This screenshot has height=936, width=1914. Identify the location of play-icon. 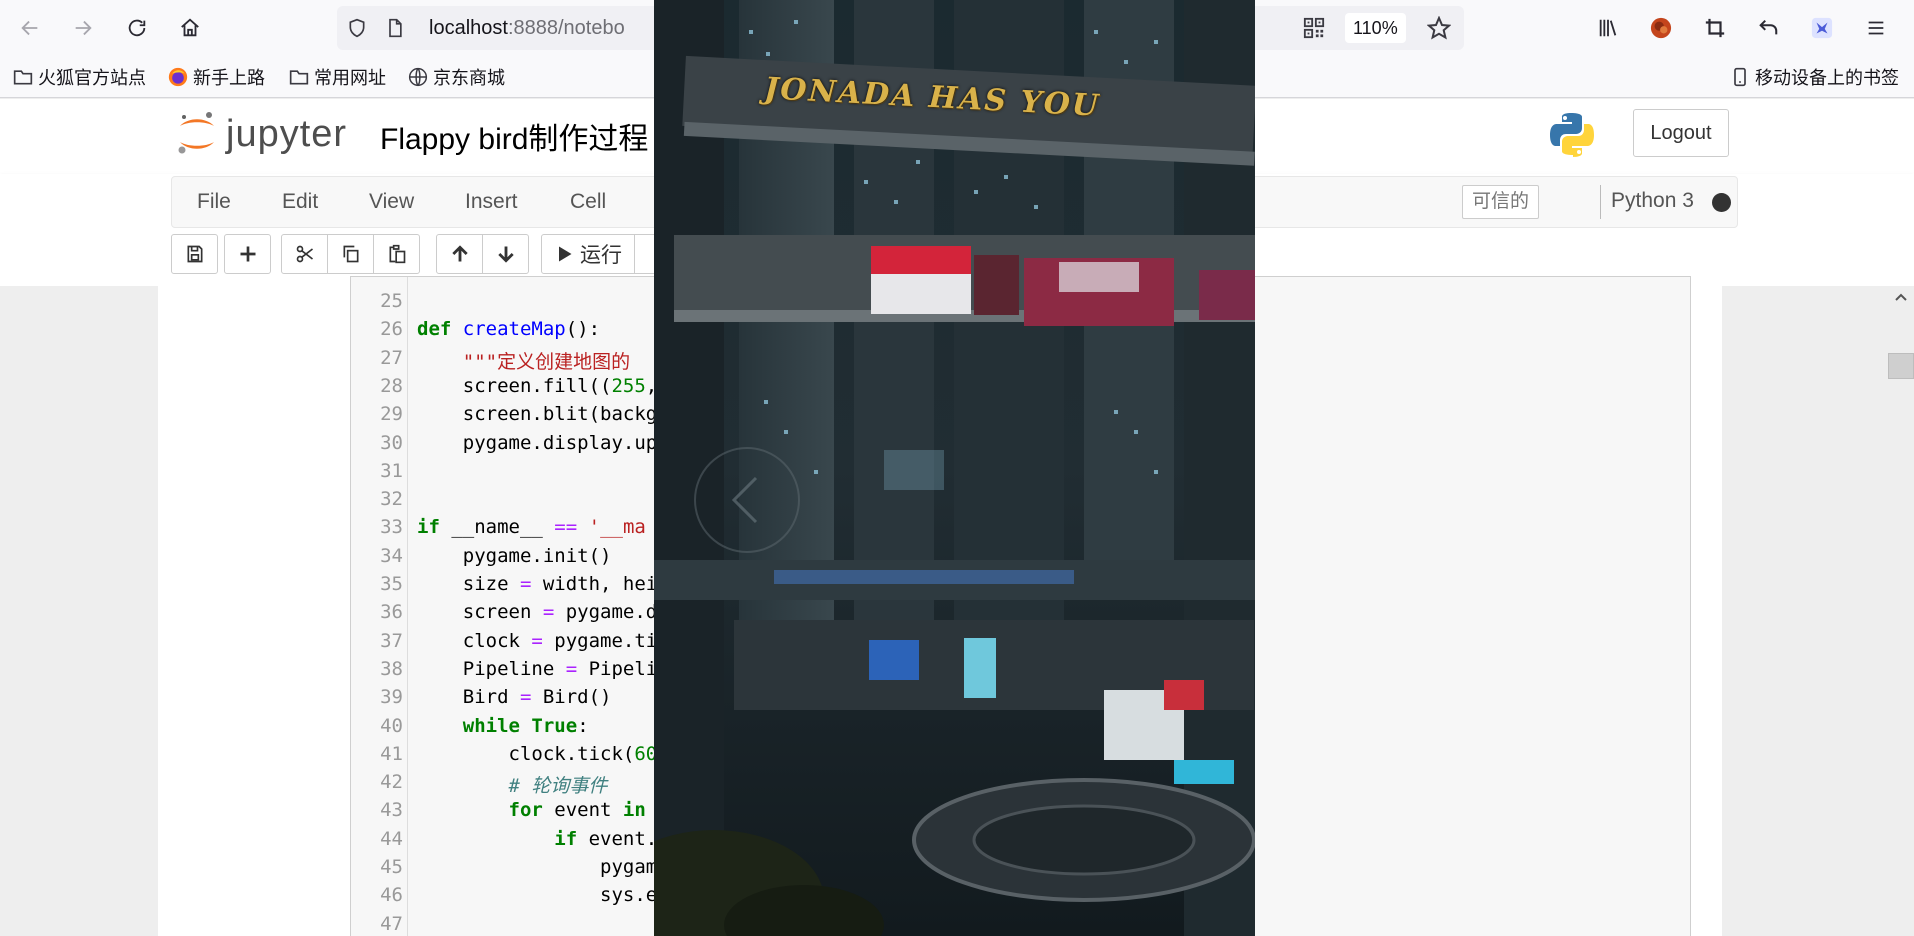
(565, 254).